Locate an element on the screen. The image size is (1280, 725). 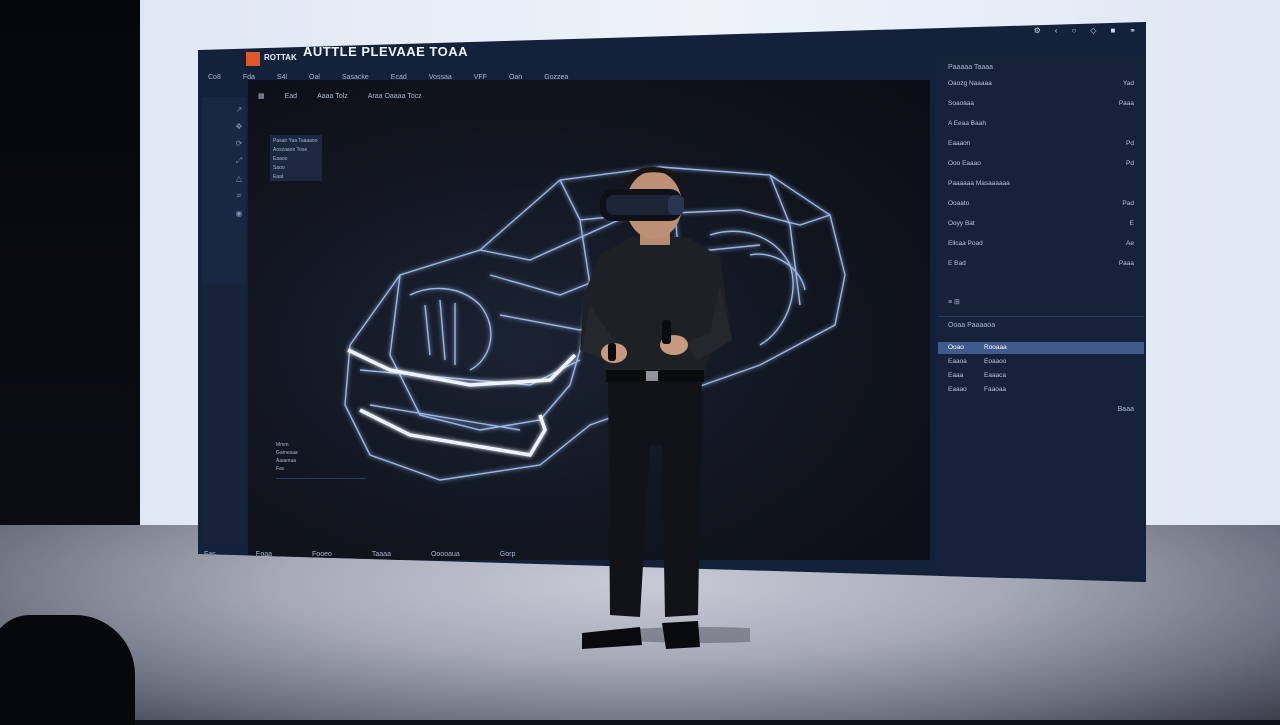
property-row: Ooaato Pad is located at coordinates (1043, 203).